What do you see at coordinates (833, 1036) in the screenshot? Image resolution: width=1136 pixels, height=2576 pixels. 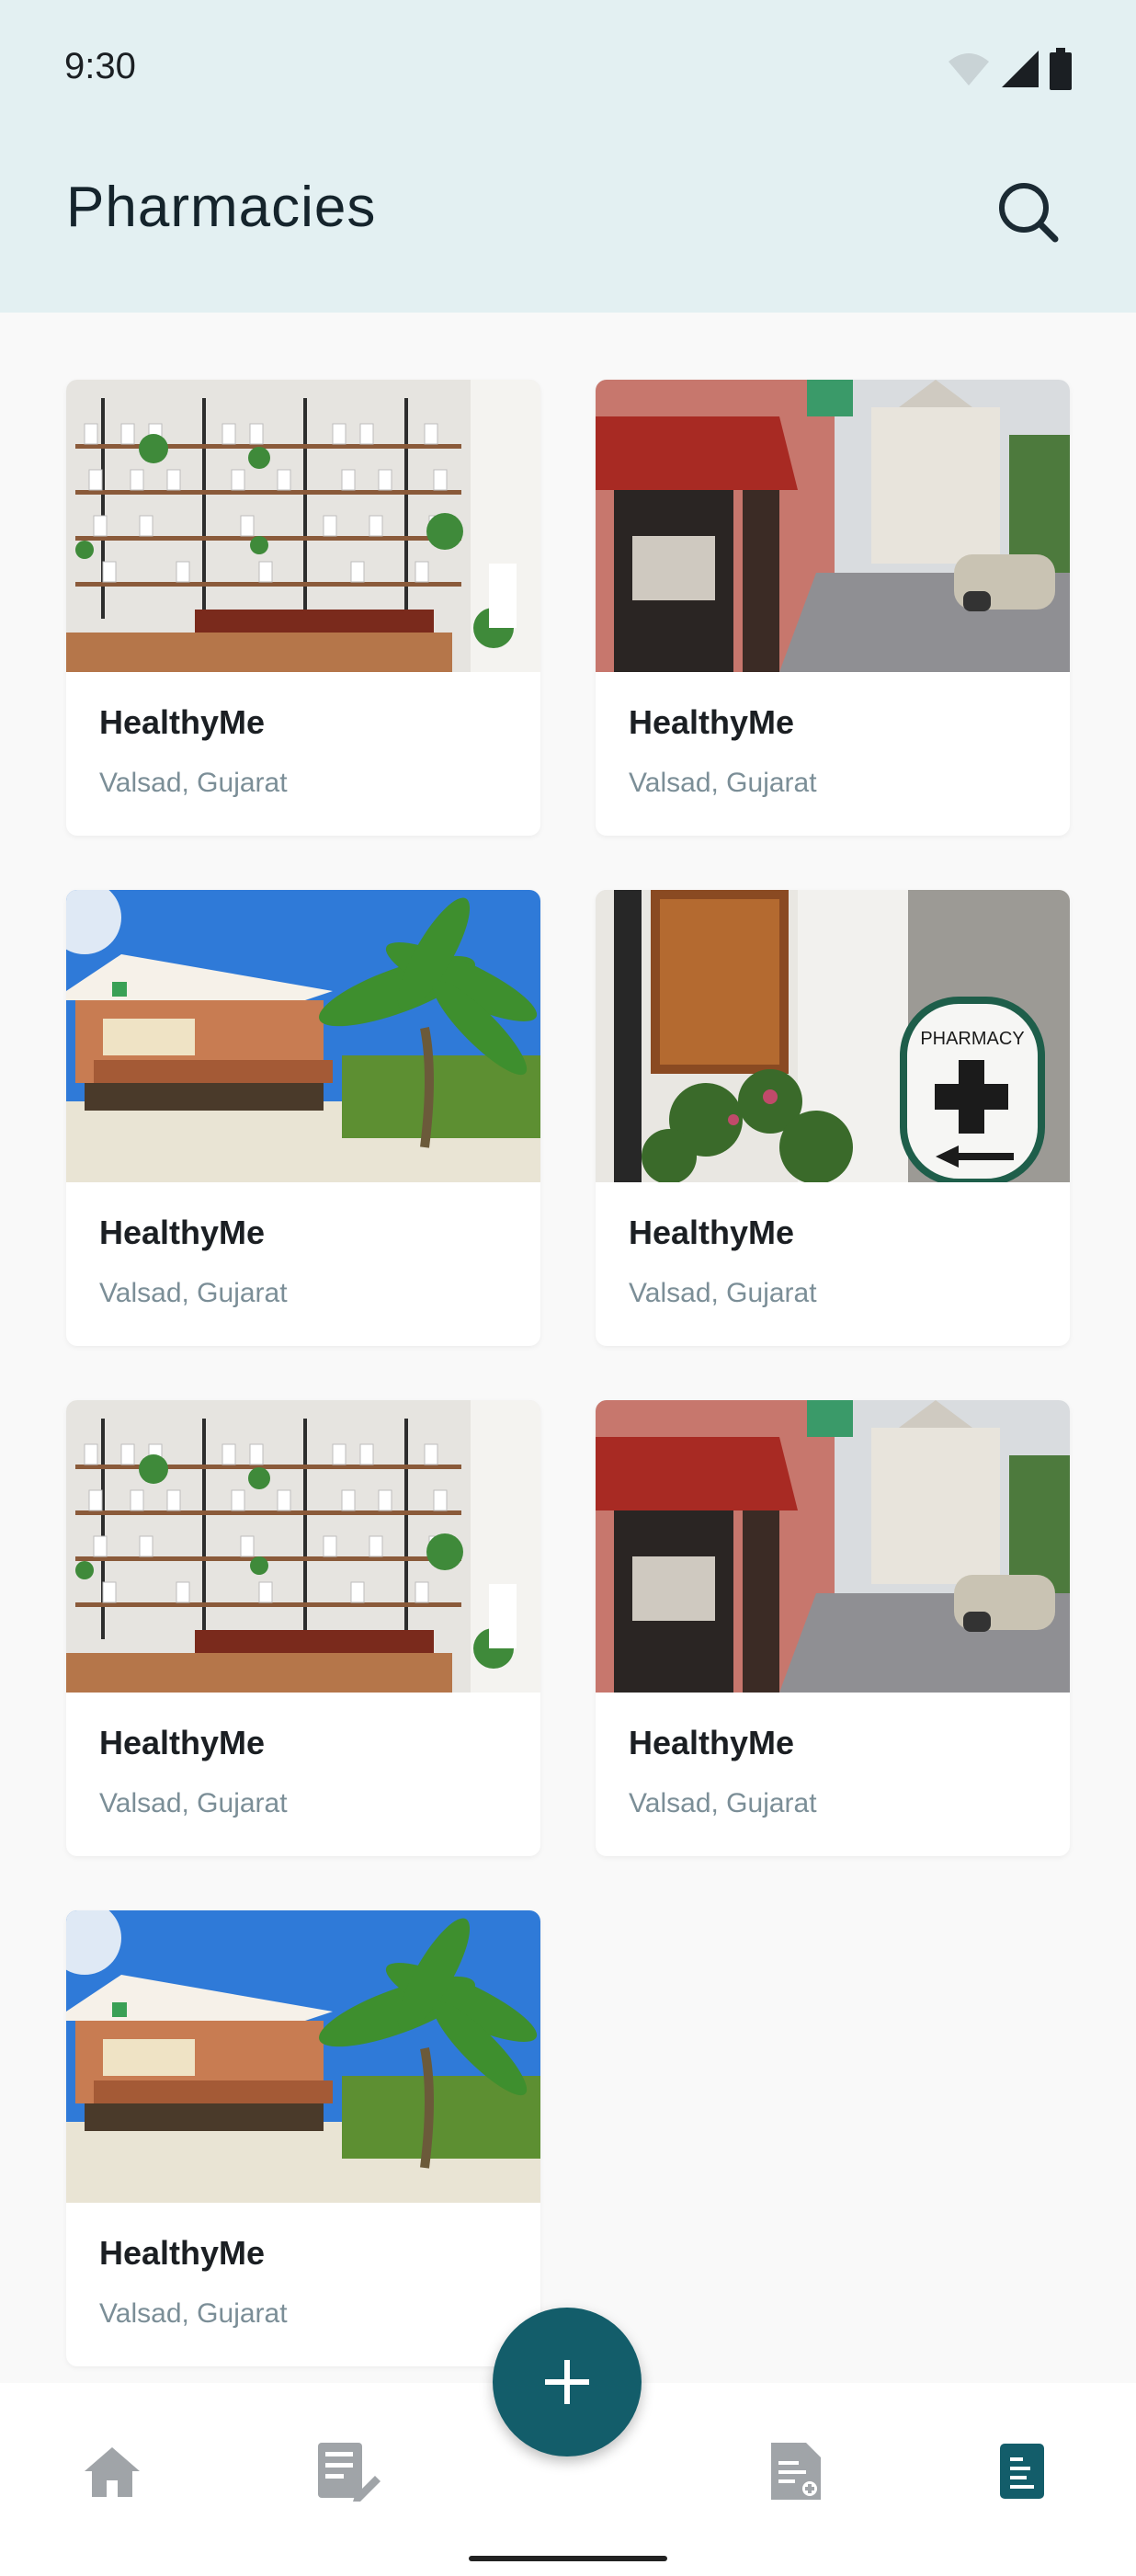 I see `pharmacy-image: PHARMACY` at bounding box center [833, 1036].